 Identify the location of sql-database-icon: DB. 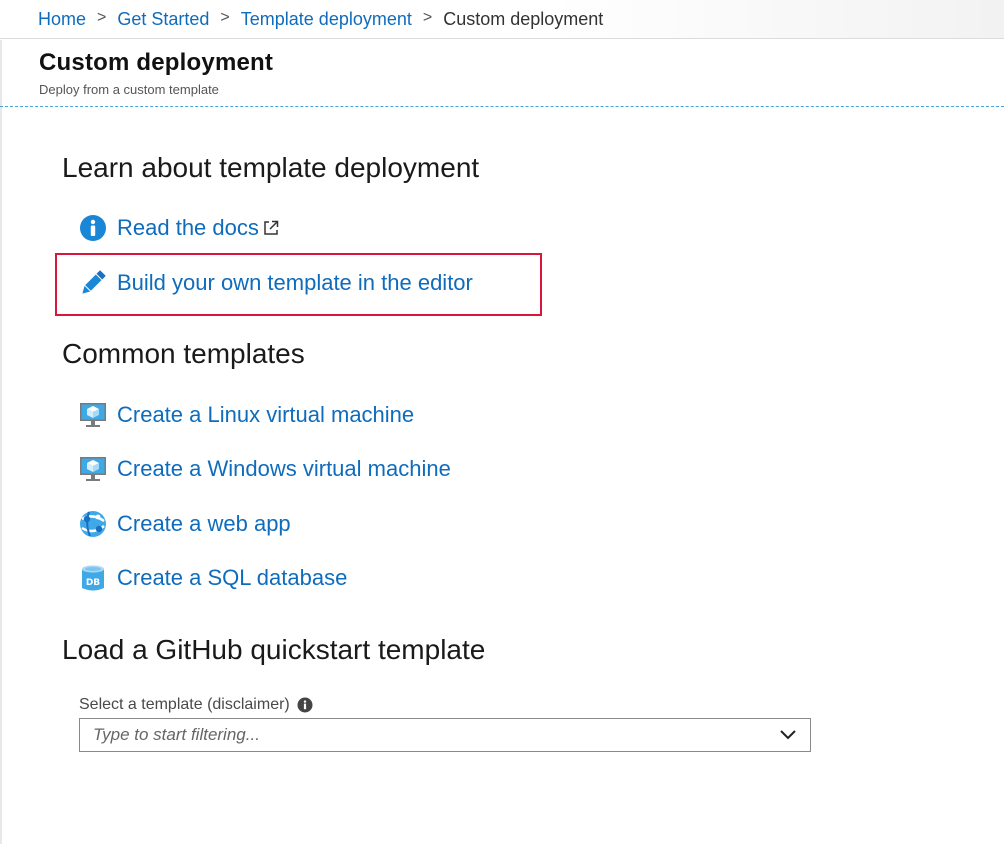
(93, 578).